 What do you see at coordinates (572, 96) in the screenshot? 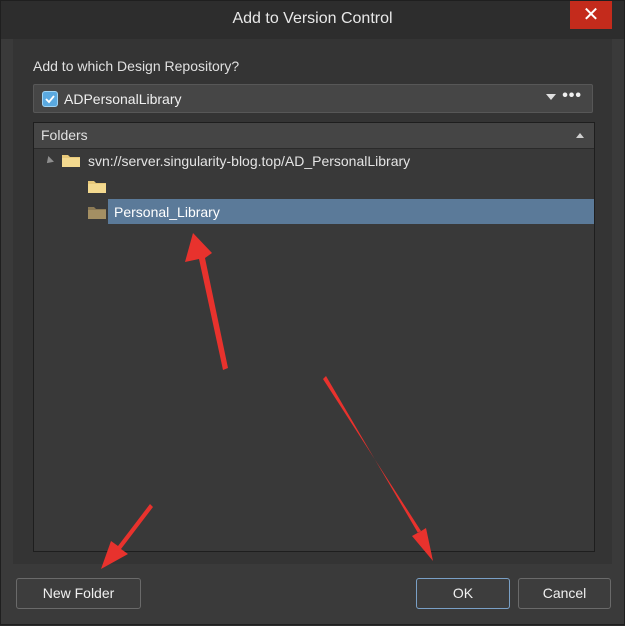
I see `more-options-button: •••` at bounding box center [572, 96].